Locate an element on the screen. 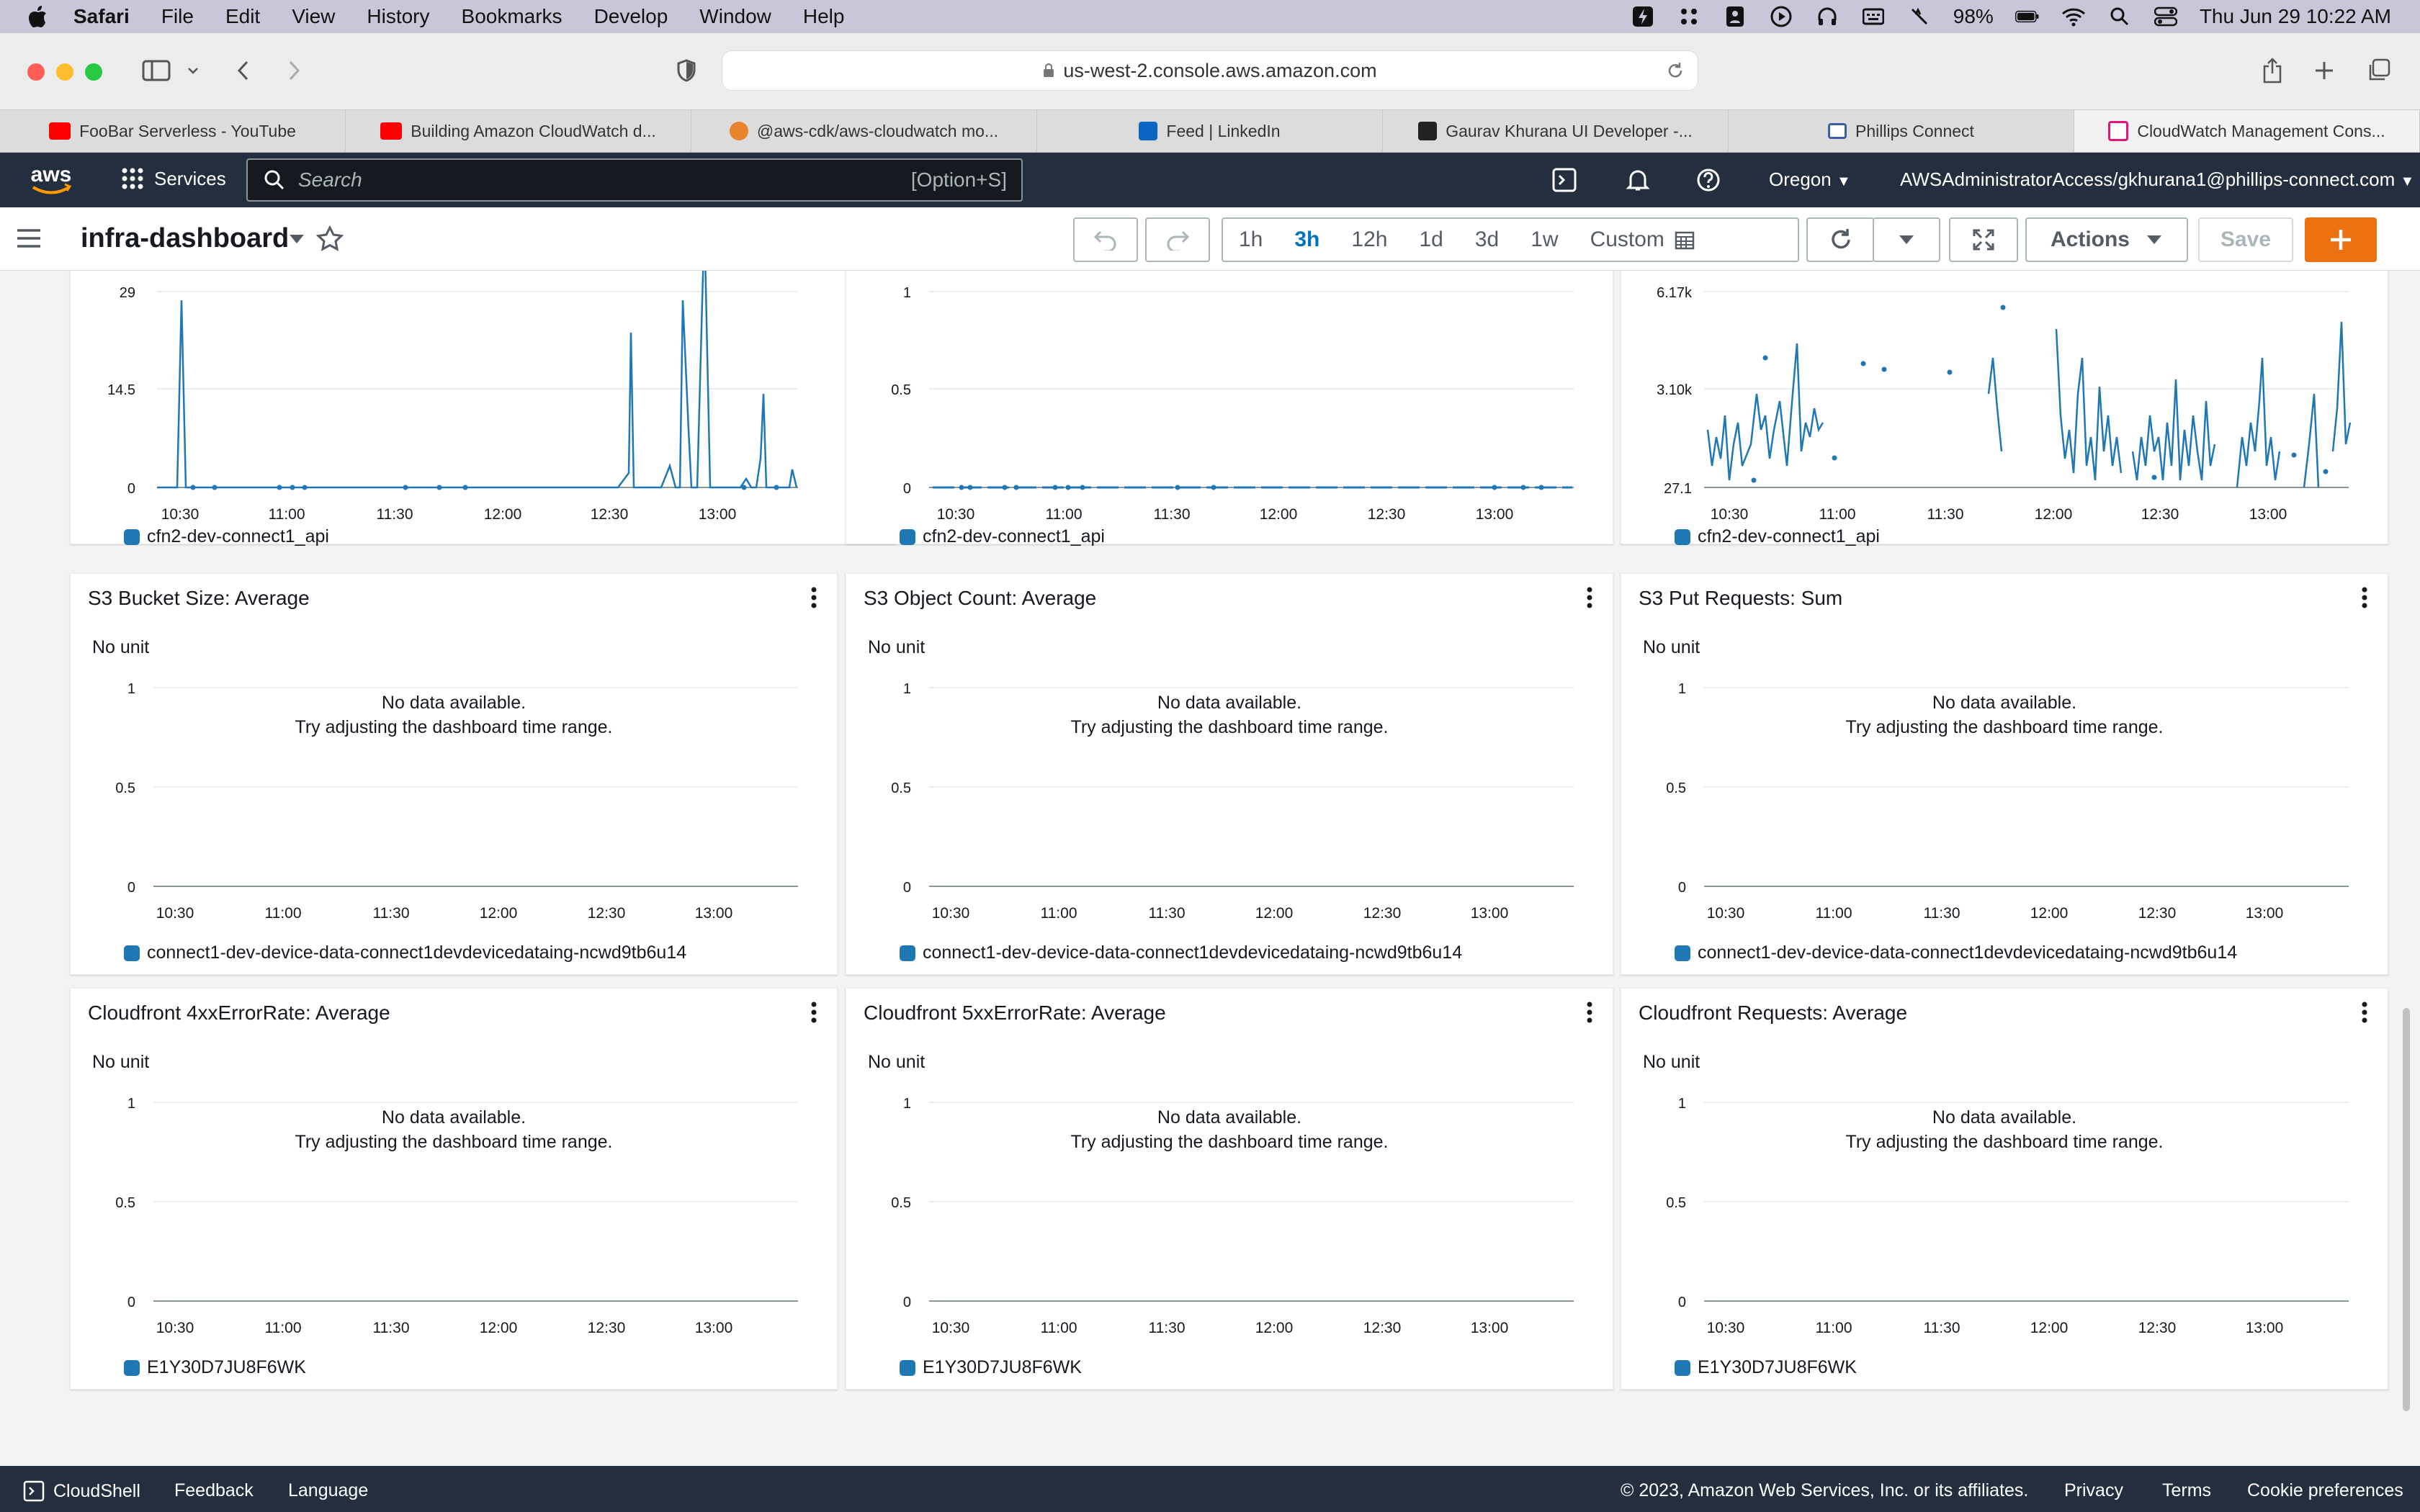 The height and width of the screenshot is (1512, 2420). share-network-icon is located at coordinates (1689, 16).